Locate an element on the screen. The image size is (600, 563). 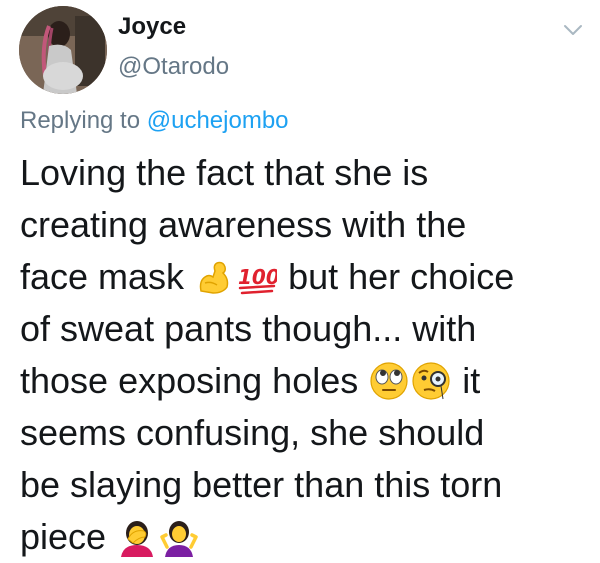
tweet-text-segment: face mask is located at coordinates (102, 276).